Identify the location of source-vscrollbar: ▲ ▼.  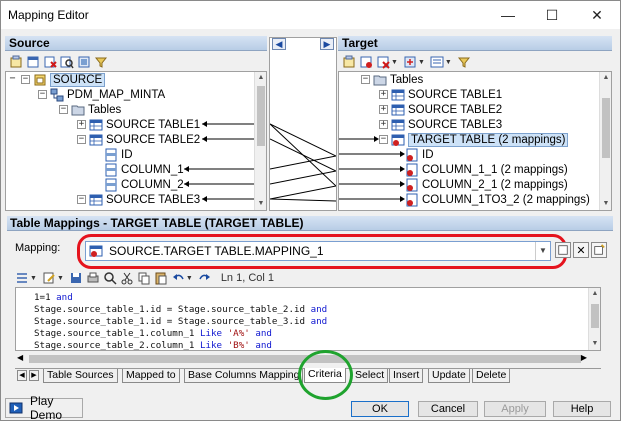
(260, 141).